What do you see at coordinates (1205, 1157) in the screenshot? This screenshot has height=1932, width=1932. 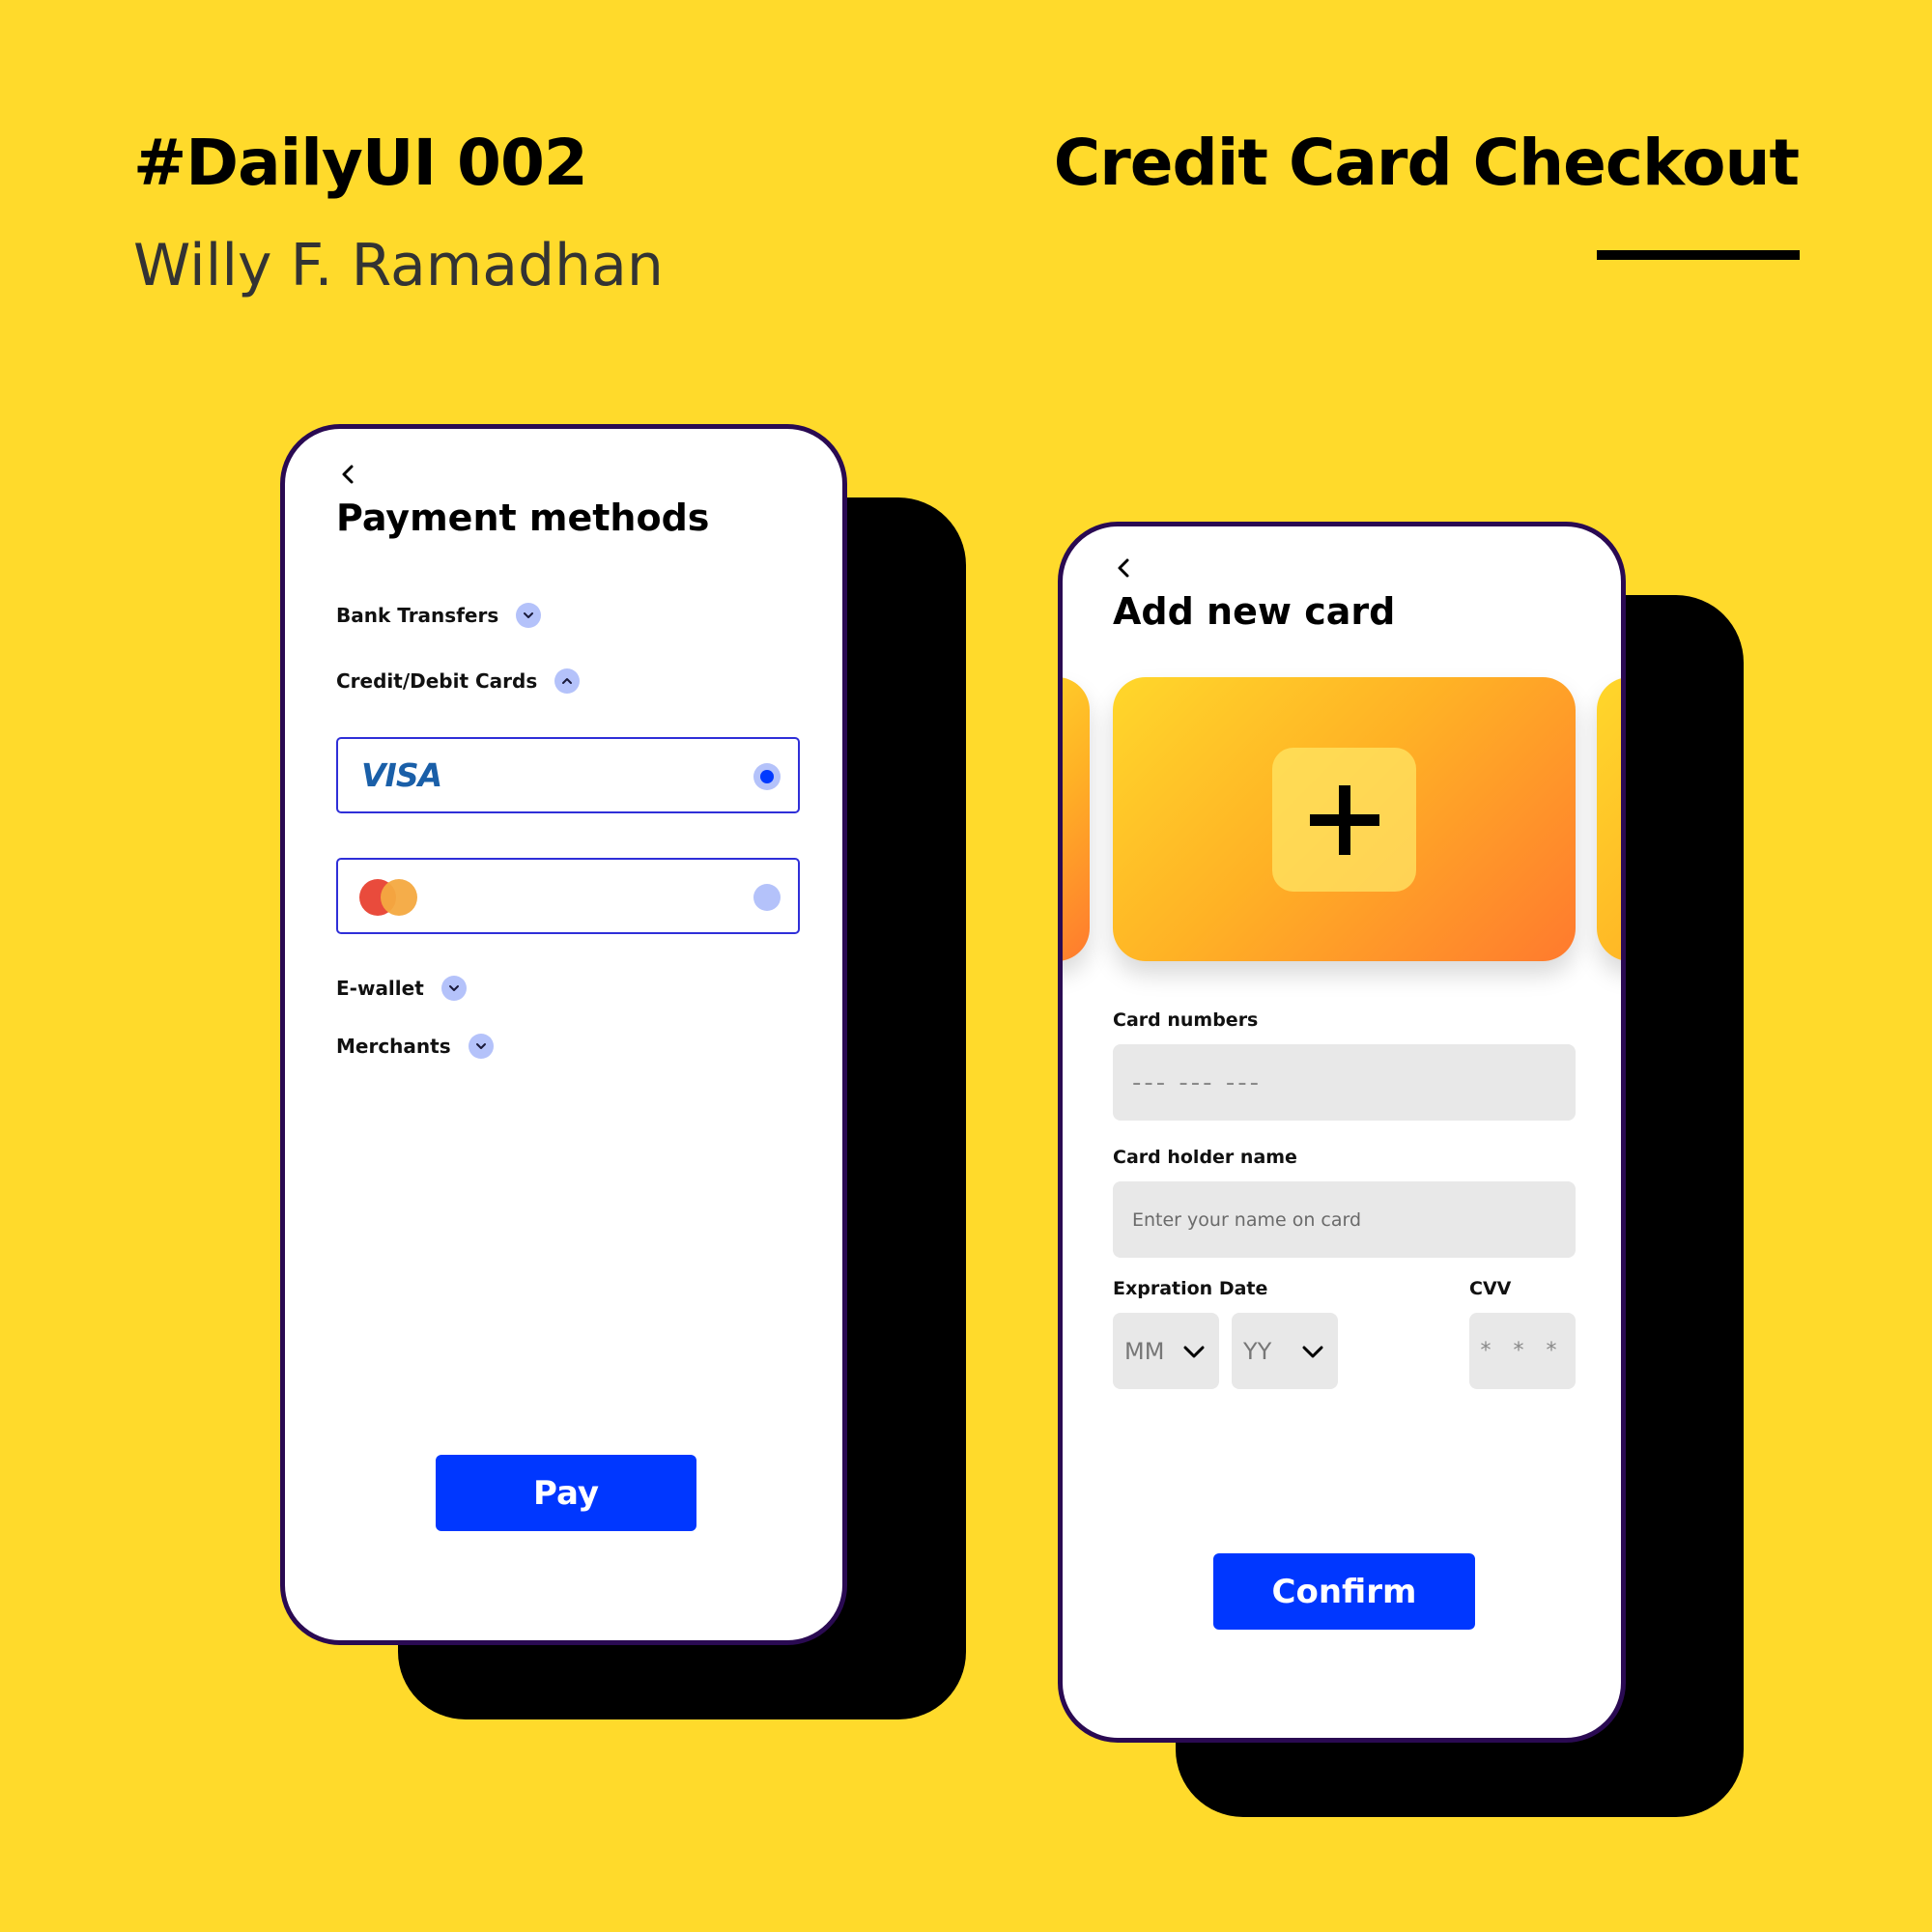 I see `card-holder-label: Card holder name` at bounding box center [1205, 1157].